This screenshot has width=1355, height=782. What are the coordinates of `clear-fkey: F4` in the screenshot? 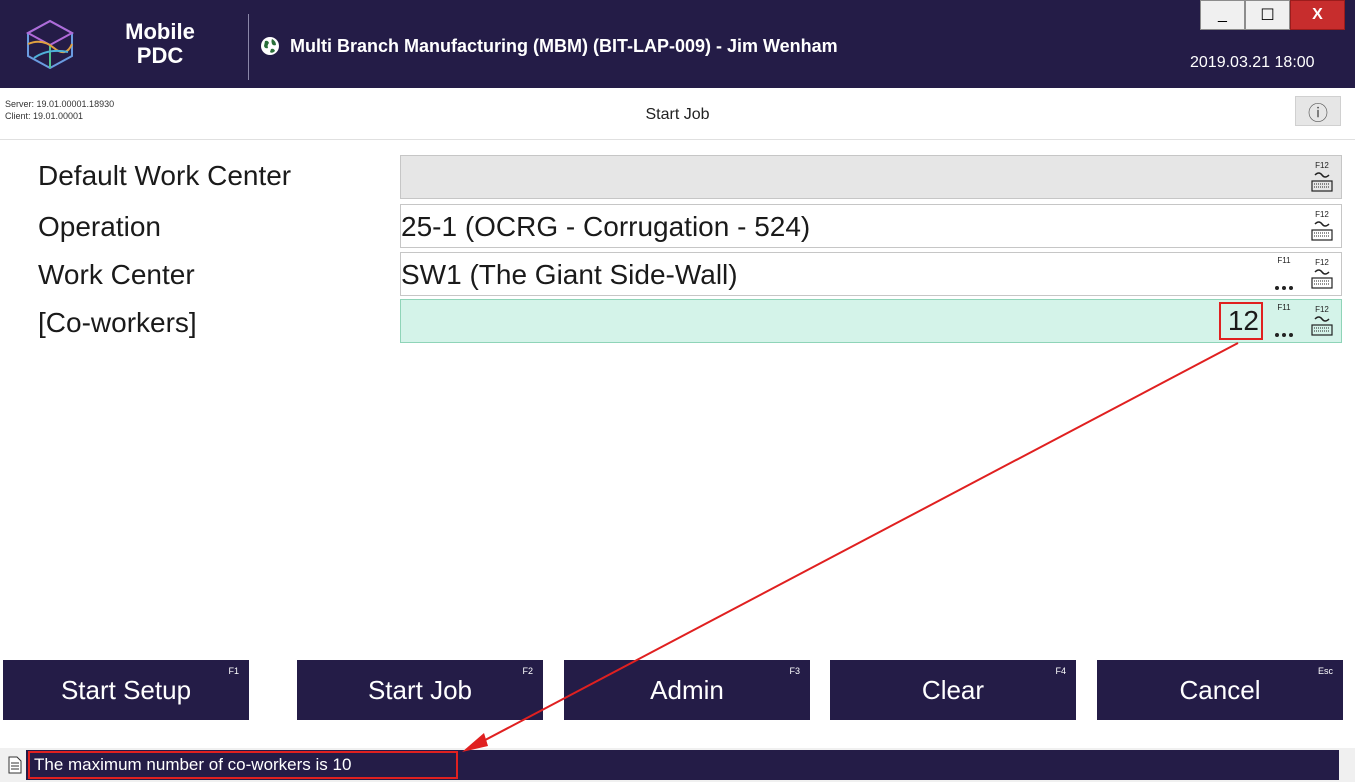 It's located at (1060, 671).